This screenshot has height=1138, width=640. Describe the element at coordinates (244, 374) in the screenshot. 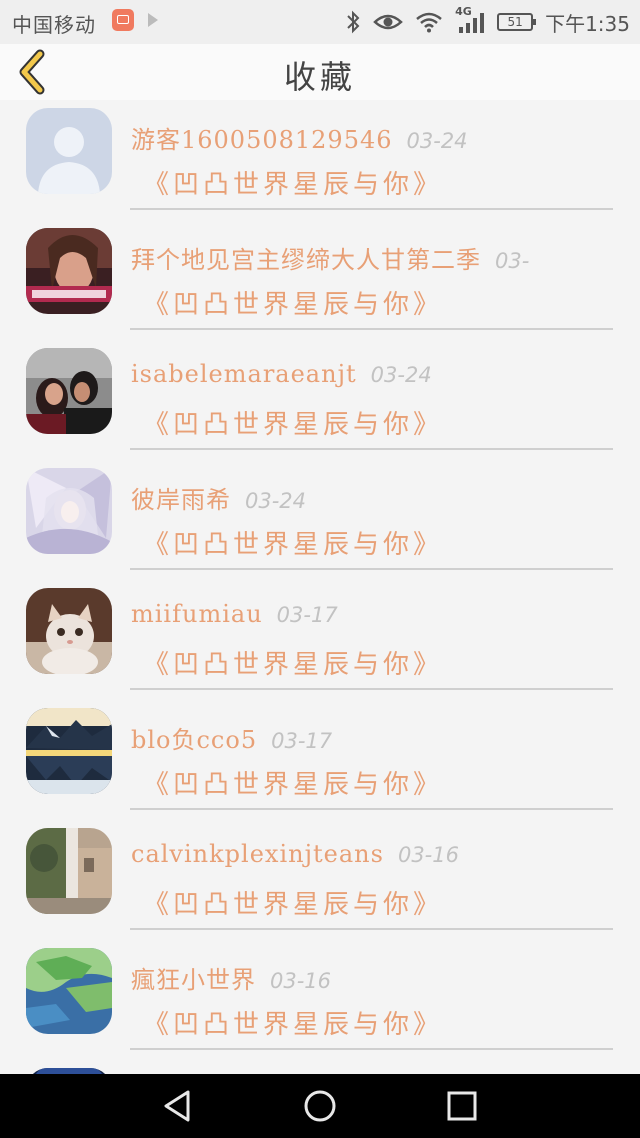

I see `user-name: isabelemaraeanjt` at that location.